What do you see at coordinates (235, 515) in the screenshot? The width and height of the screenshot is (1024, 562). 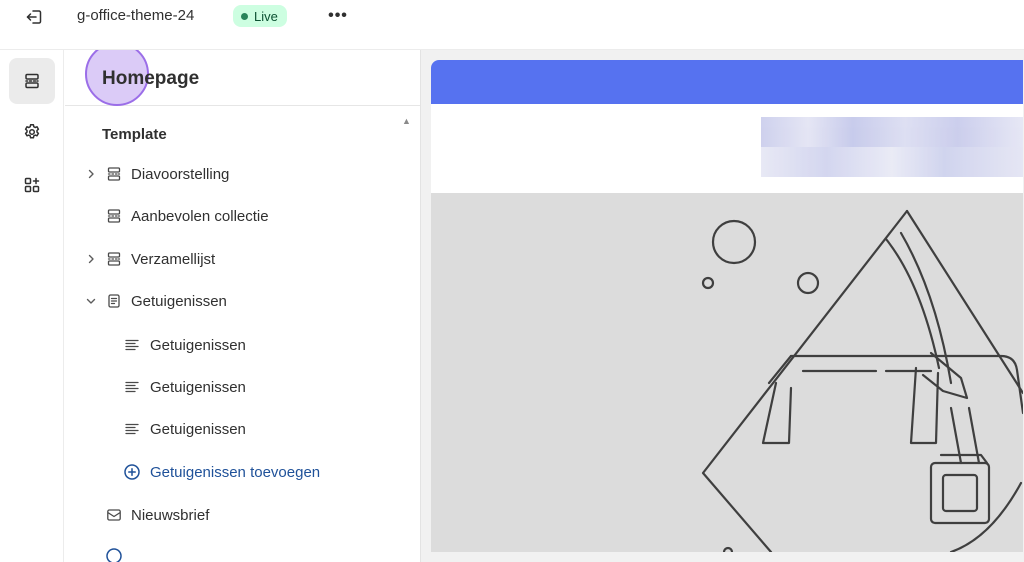 I see `section-item-nieuwsbrief: Nieuwsbrief` at bounding box center [235, 515].